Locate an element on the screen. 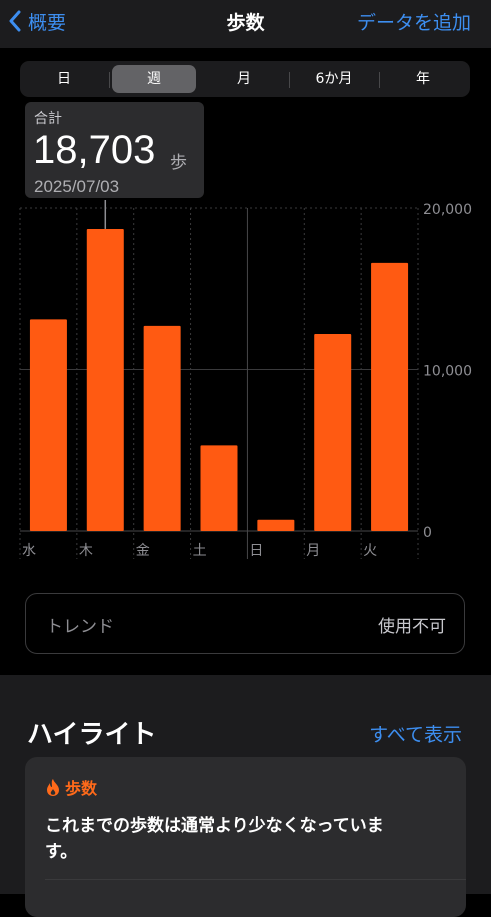  trend-label: トレンド is located at coordinates (80, 627).